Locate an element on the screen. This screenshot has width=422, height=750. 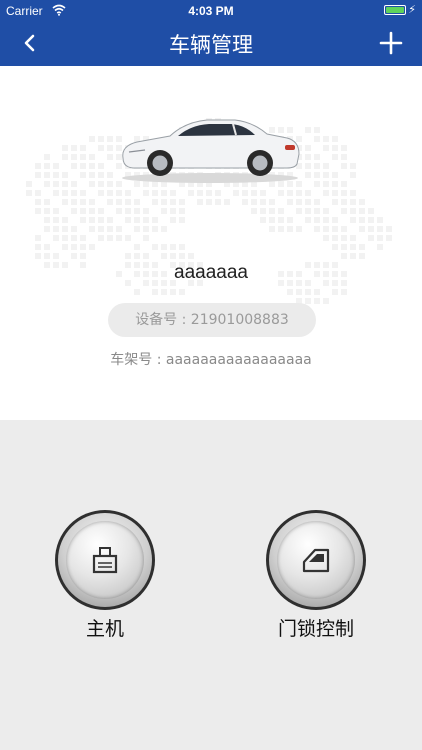
door-lock-button-label: 门锁控制 is located at coordinates (315, 629).